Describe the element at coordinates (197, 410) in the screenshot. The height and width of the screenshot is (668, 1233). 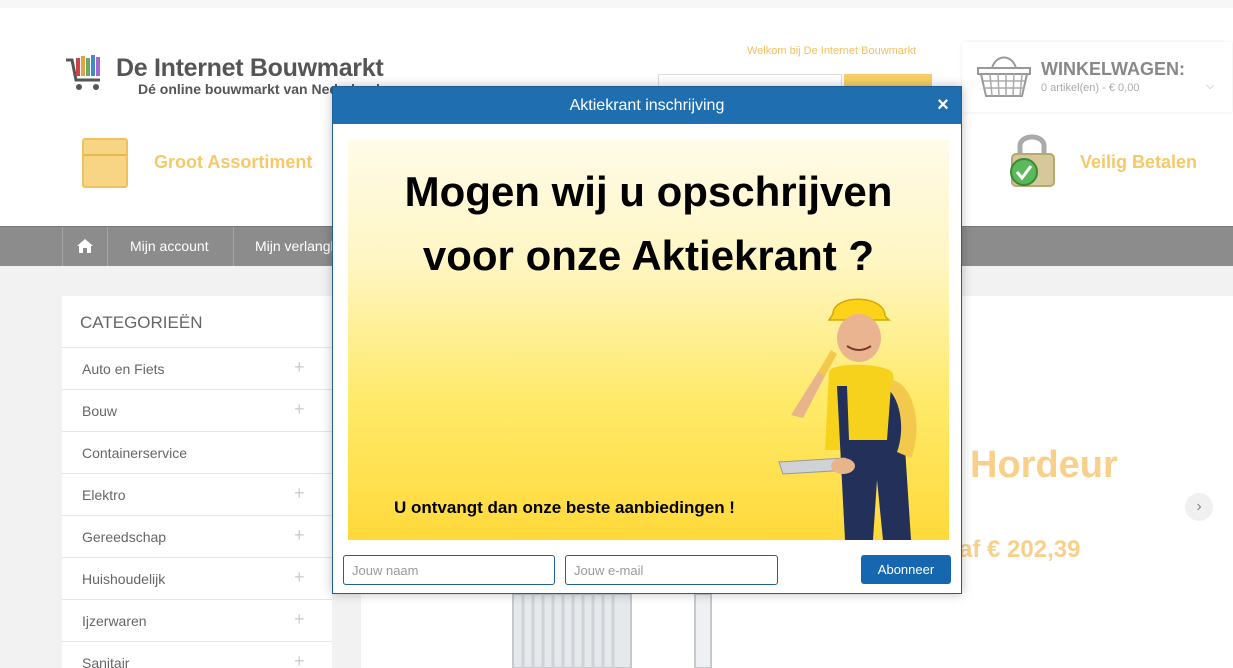
I see `category-item: Bouw +` at that location.